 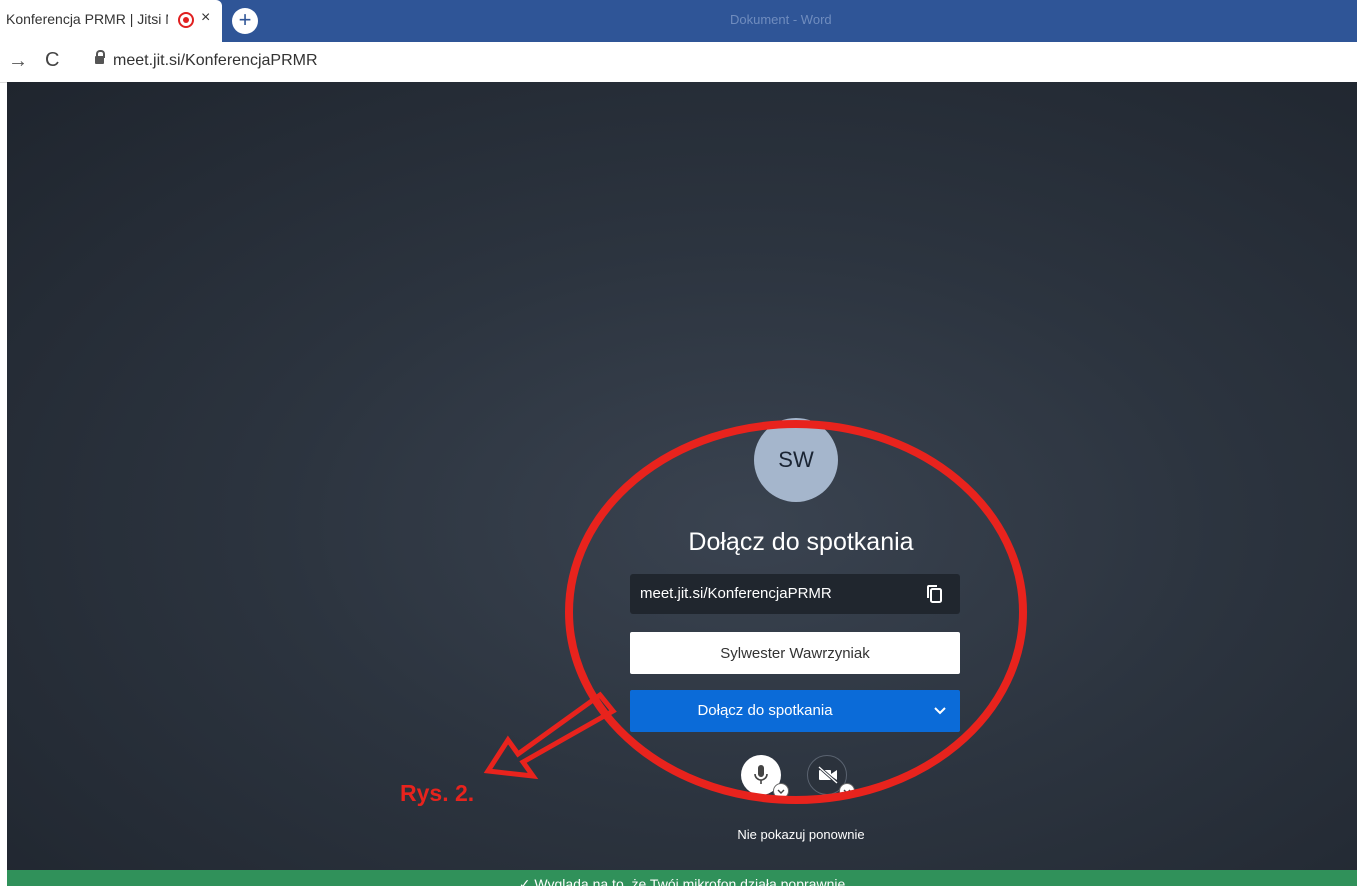 I want to click on new-tab-button: +, so click(x=245, y=21).